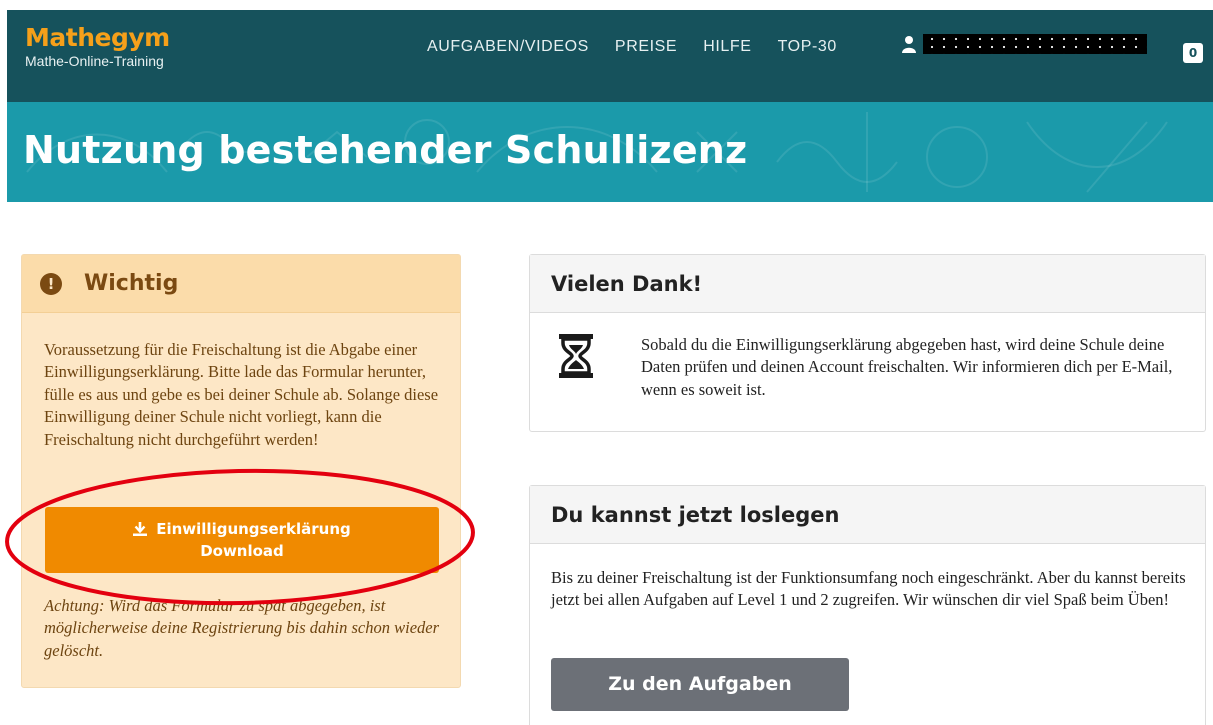  What do you see at coordinates (576, 356) in the screenshot?
I see `hourglass-icon` at bounding box center [576, 356].